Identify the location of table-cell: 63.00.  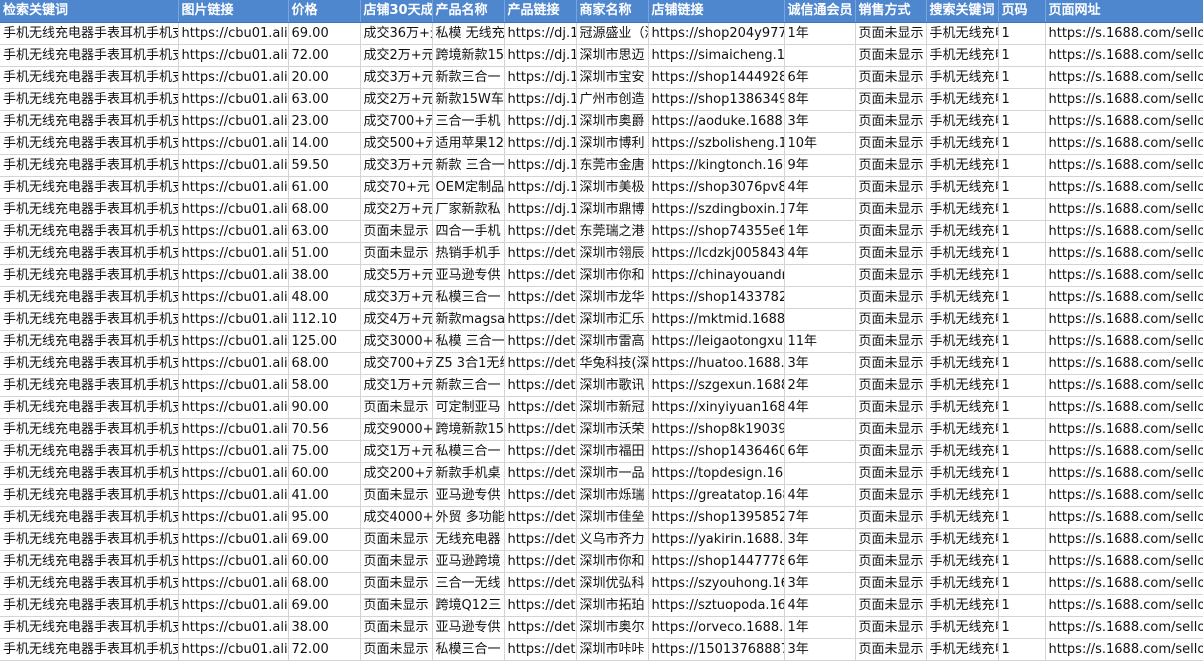
(324, 231).